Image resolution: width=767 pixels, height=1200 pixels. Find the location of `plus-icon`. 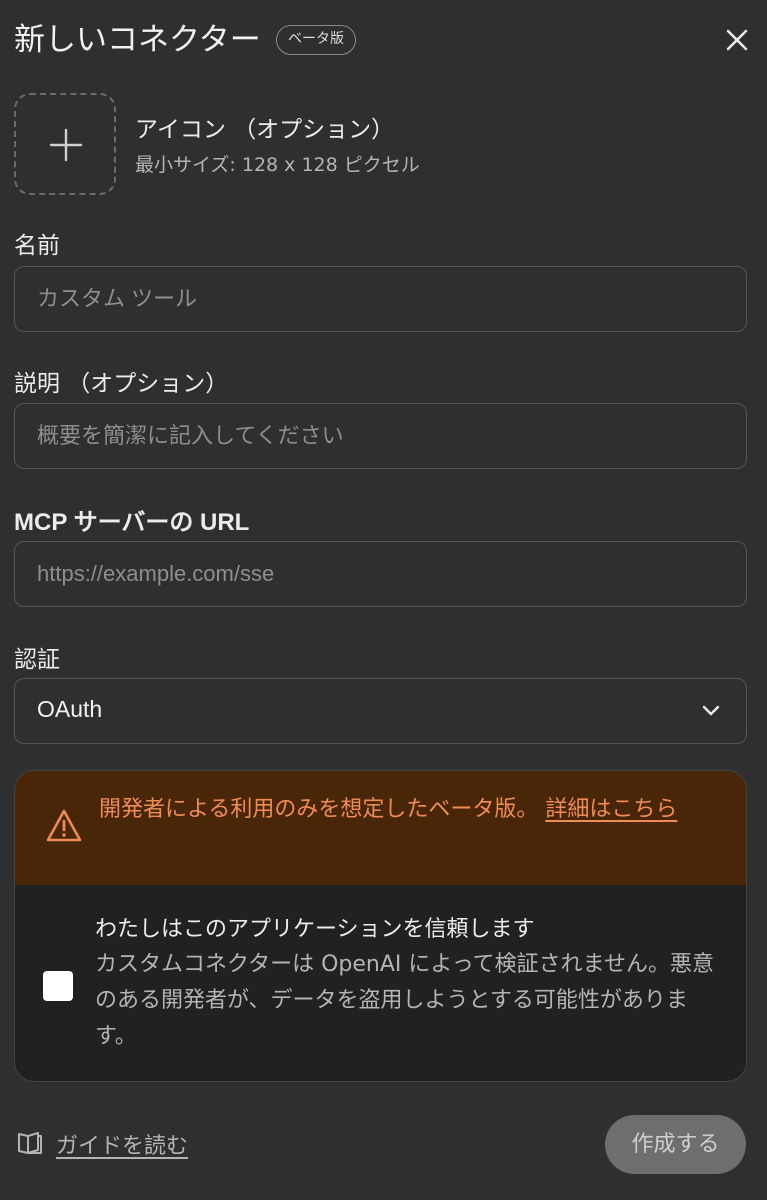

plus-icon is located at coordinates (66, 145).